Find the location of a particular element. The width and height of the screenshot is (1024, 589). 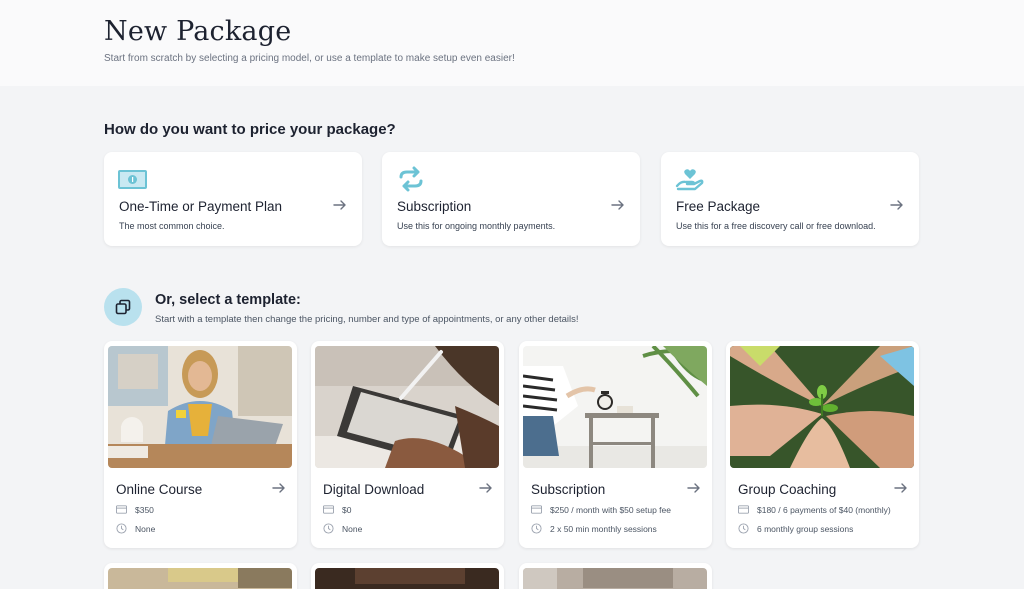

alarm-clock-photo is located at coordinates (615, 407).